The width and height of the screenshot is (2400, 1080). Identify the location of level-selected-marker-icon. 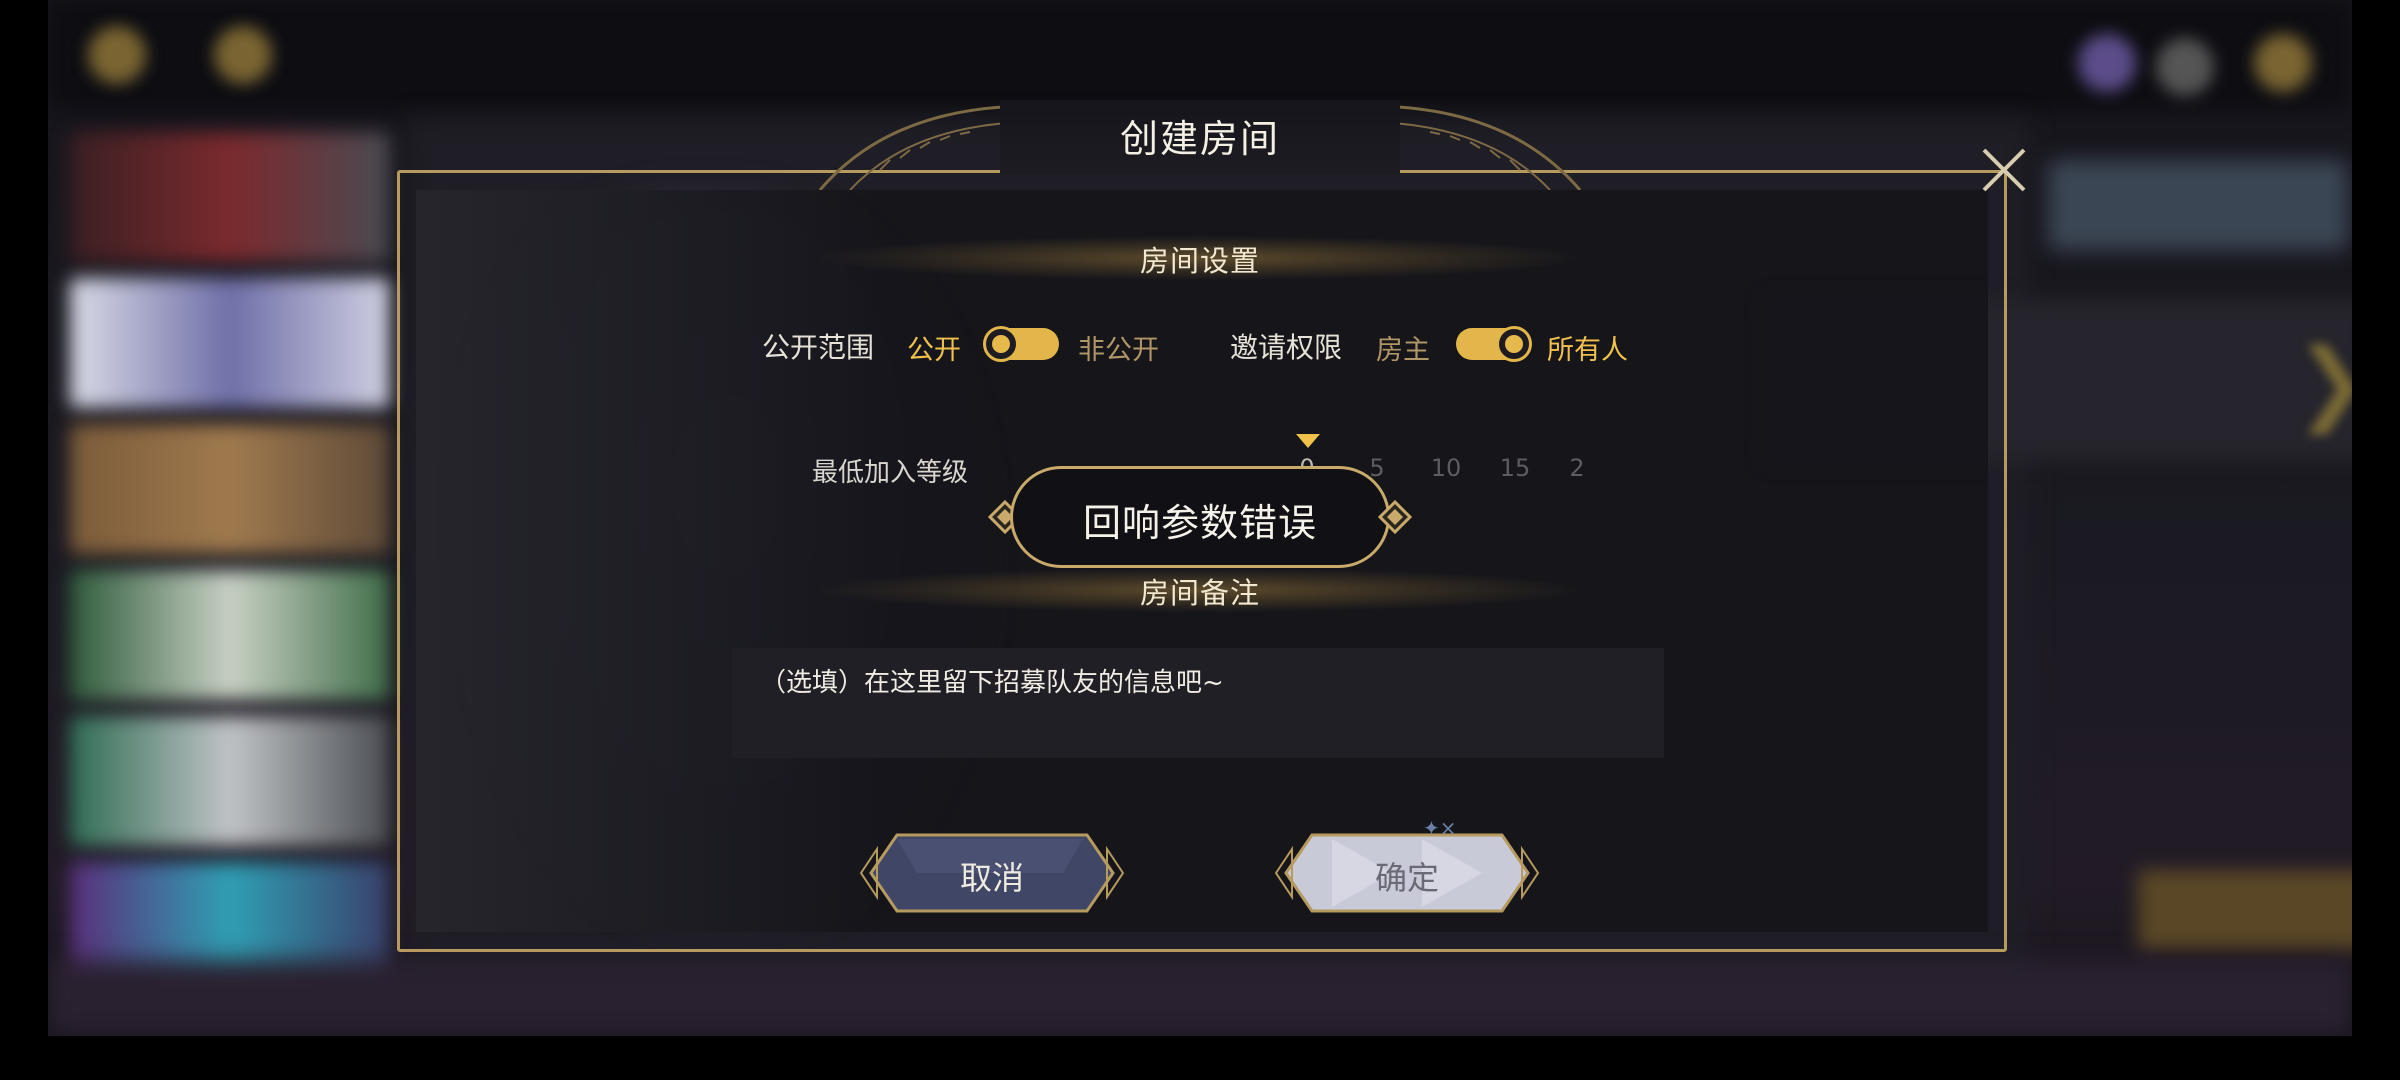
(1308, 441).